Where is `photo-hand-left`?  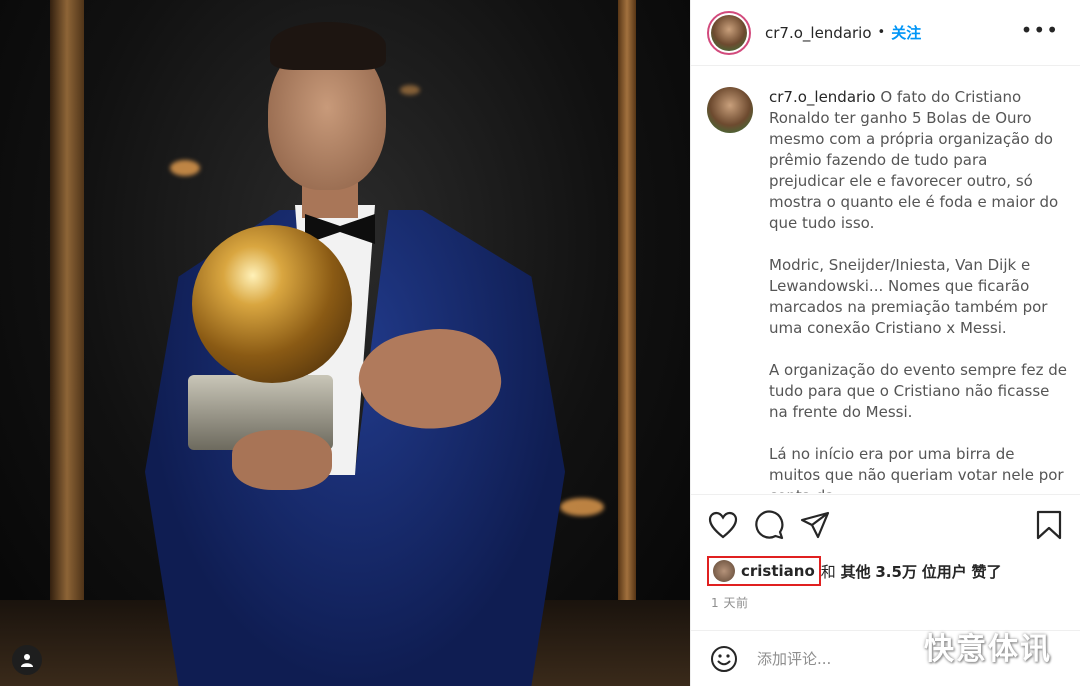
photo-hand-left is located at coordinates (282, 460).